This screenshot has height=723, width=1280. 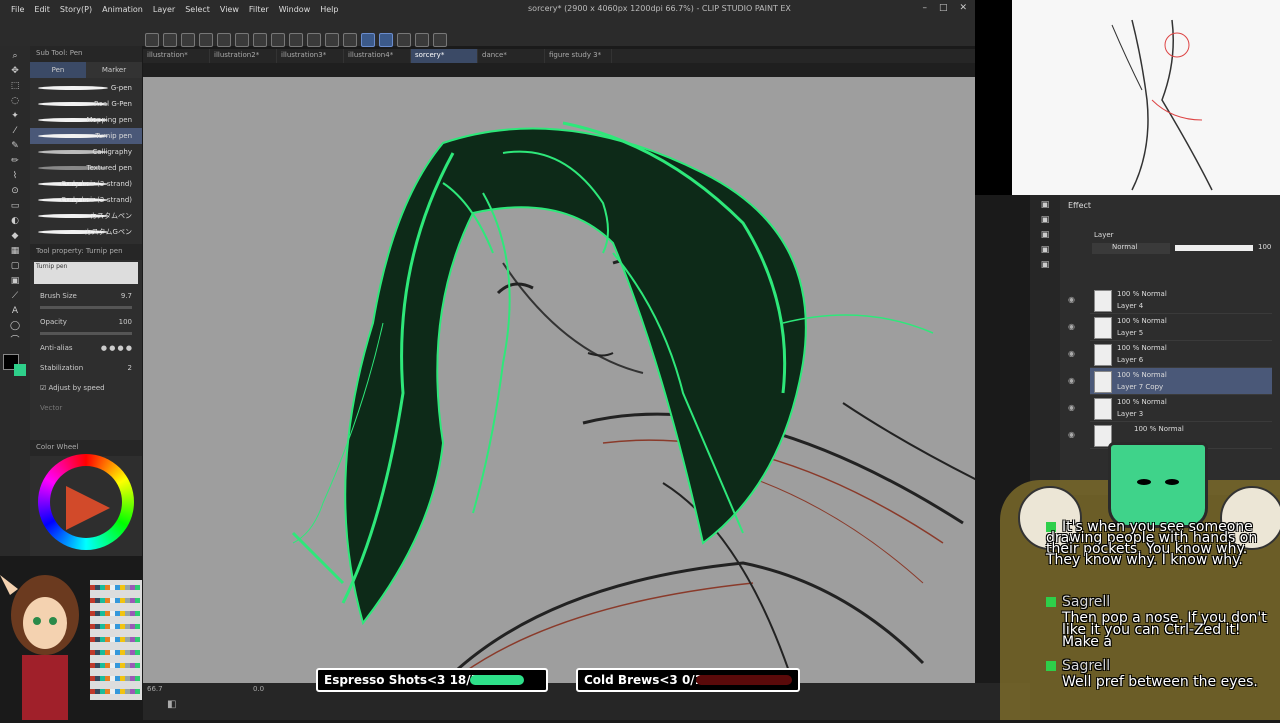 I want to click on menu-edit: Edit, so click(x=42, y=9).